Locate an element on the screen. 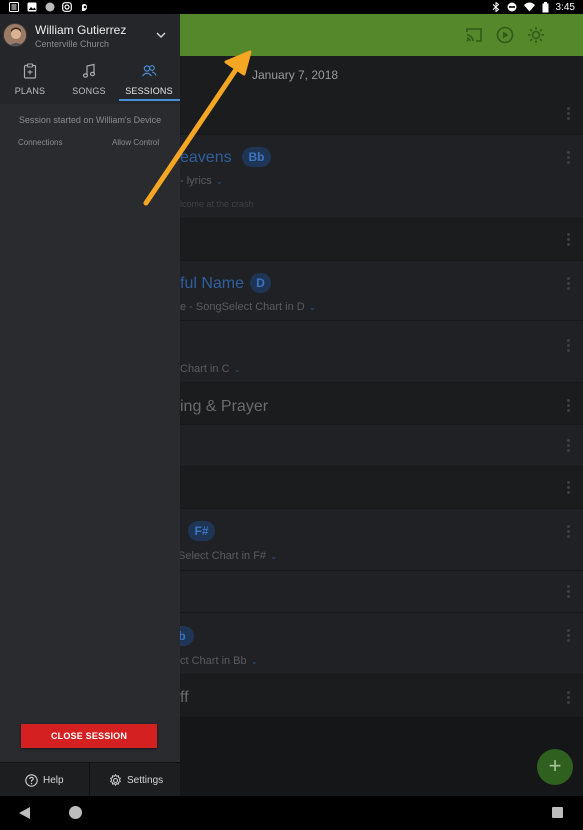  footer-divider is located at coordinates (89, 780).